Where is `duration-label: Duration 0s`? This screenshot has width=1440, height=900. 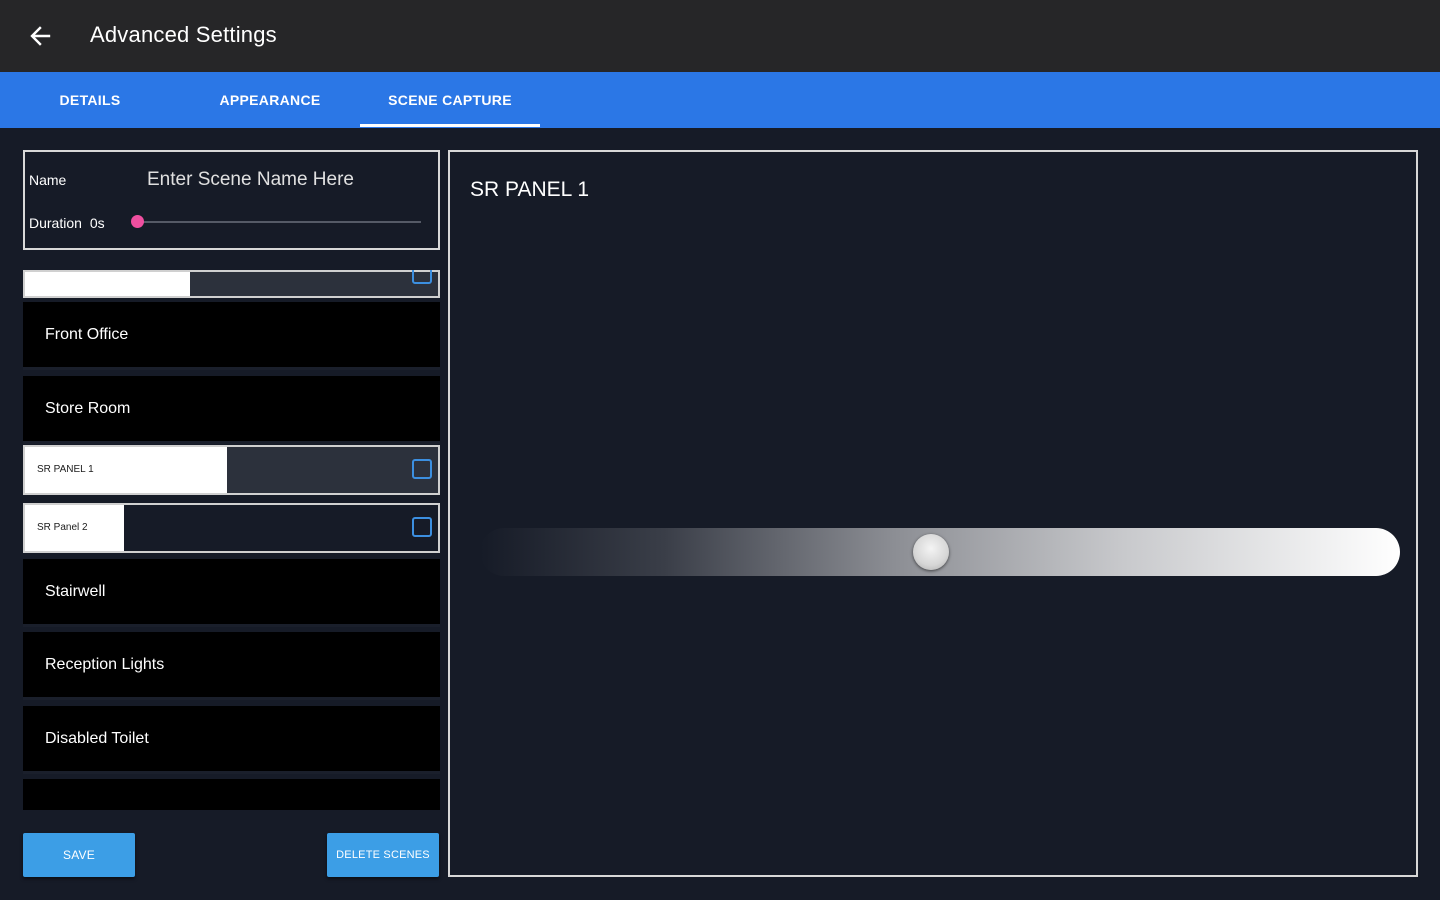 duration-label: Duration 0s is located at coordinates (67, 223).